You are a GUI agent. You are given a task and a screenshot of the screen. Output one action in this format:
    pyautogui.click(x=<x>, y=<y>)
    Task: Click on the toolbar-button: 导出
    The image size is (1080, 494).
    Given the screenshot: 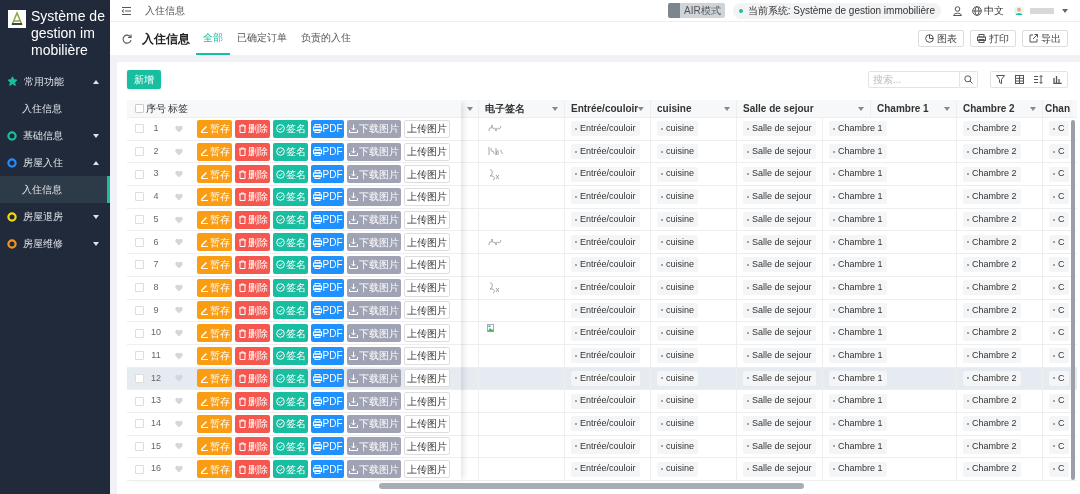 What is the action you would take?
    pyautogui.click(x=1045, y=38)
    